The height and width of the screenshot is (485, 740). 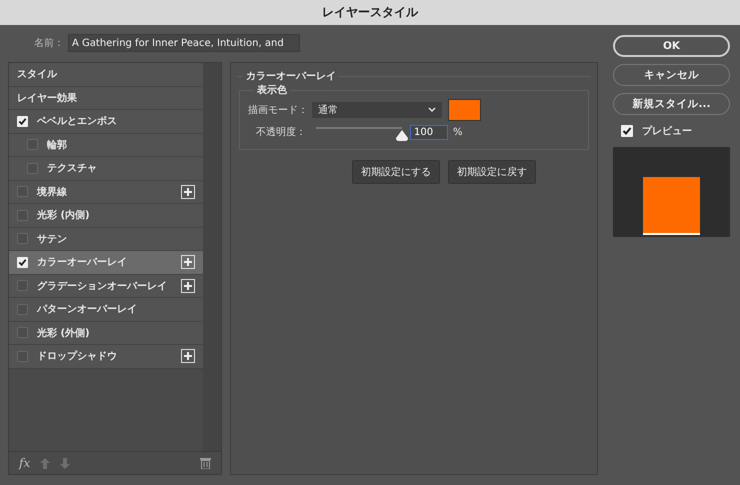 I want to click on style-item: テクスチャ, so click(x=106, y=168).